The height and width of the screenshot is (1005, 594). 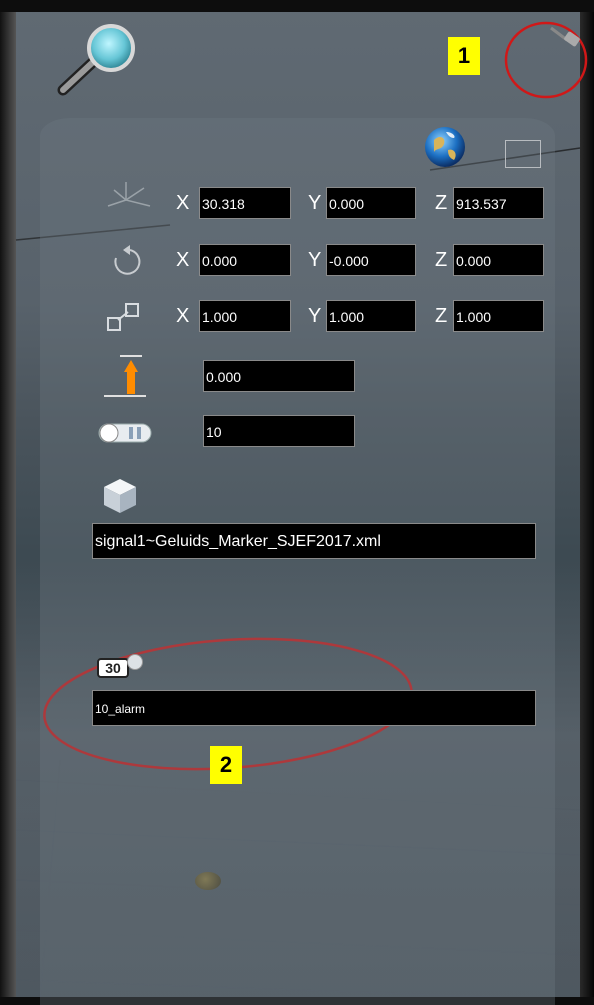 I want to click on rotation-z-input: 0.000, so click(x=498, y=260).